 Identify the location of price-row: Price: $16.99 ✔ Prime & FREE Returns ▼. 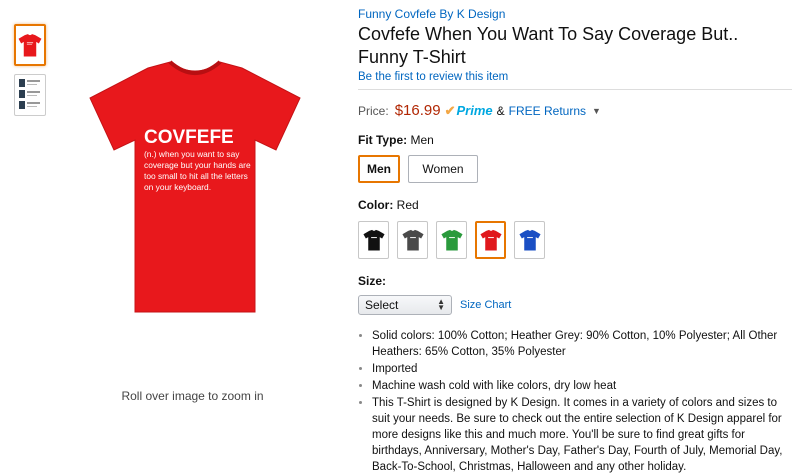
(575, 110).